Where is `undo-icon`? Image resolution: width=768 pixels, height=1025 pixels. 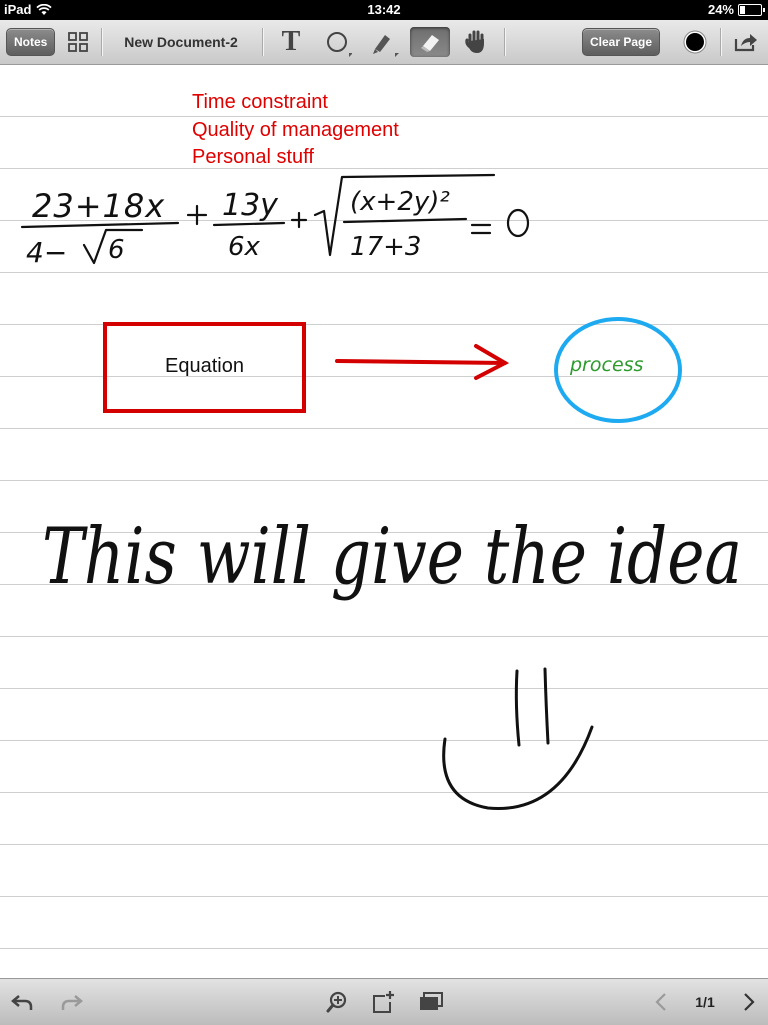 undo-icon is located at coordinates (23, 1002).